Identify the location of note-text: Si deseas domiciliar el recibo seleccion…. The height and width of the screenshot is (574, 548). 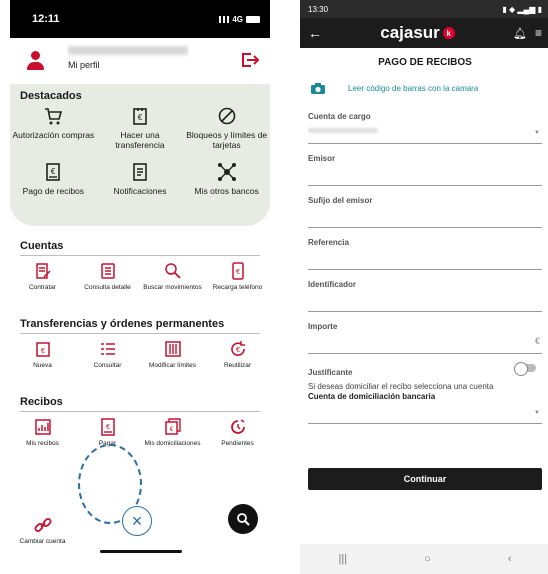
(401, 386).